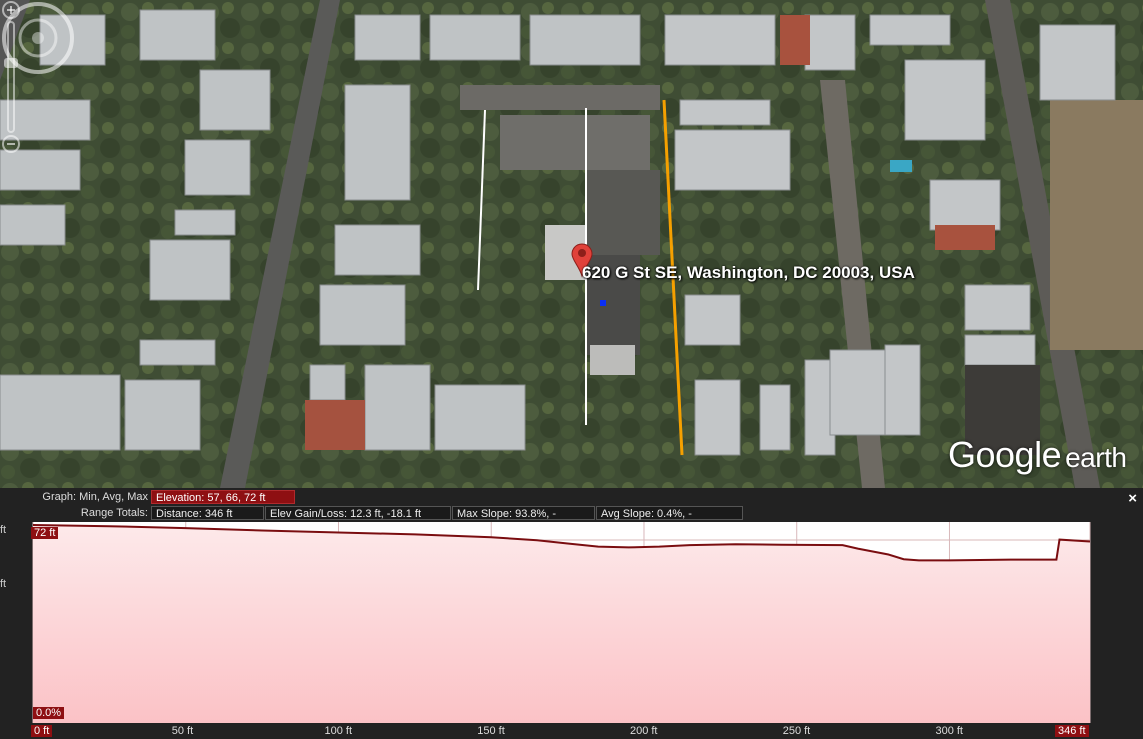  I want to click on x-tick-label: 346 ft, so click(1072, 731).